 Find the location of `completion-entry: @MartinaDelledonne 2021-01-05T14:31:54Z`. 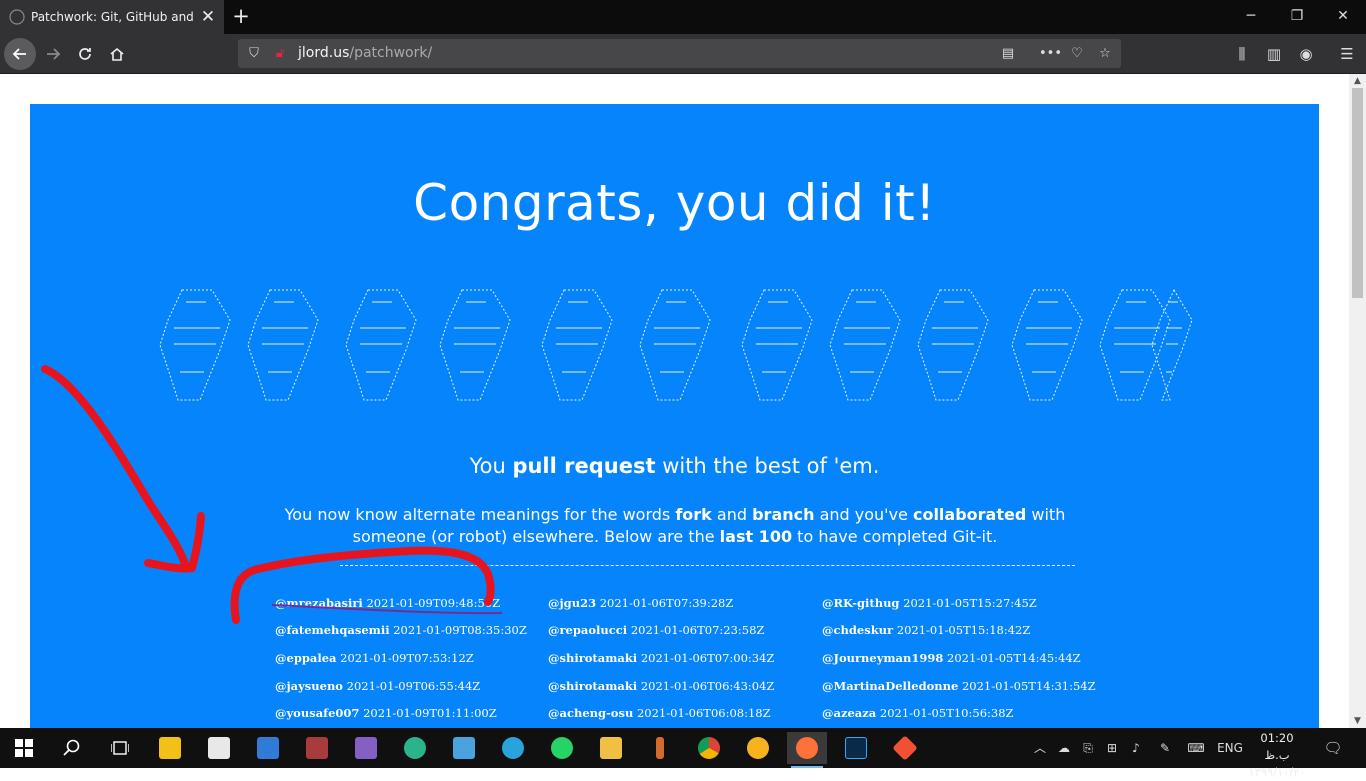

completion-entry: @MartinaDelledonne 2021-01-05T14:31:54Z is located at coordinates (959, 686).